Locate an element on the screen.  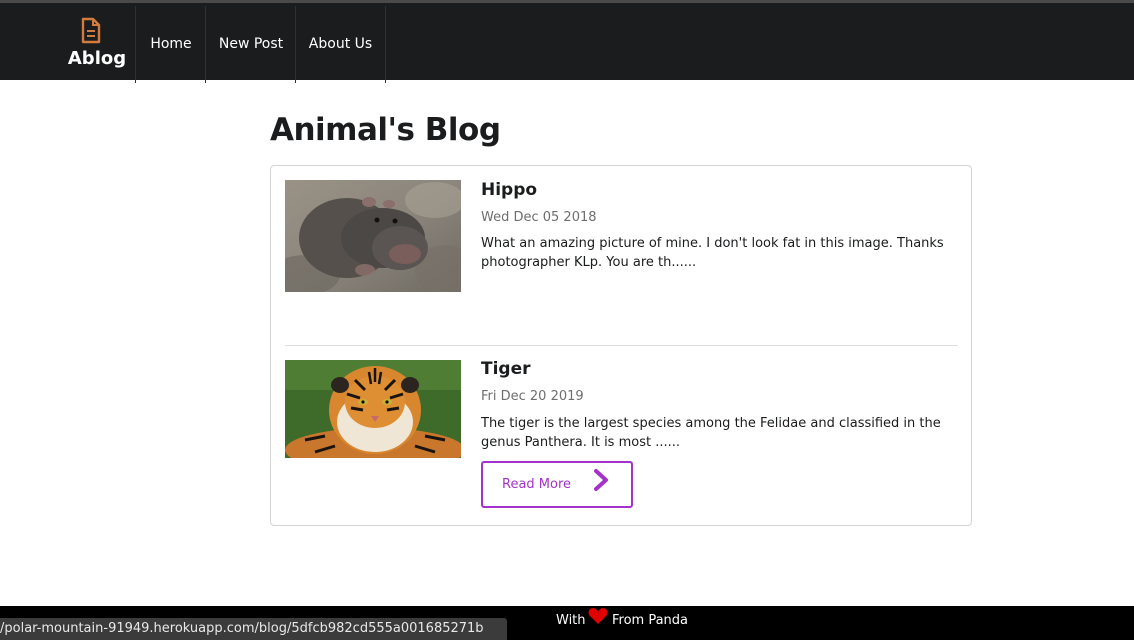
read-more-button: Read More is located at coordinates (557, 484).